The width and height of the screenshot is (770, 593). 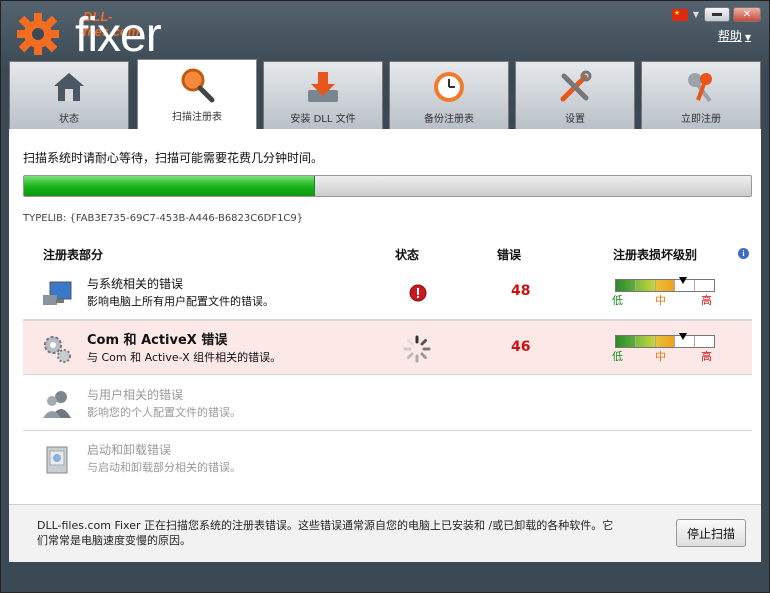 I want to click on progress-fill, so click(x=169, y=186).